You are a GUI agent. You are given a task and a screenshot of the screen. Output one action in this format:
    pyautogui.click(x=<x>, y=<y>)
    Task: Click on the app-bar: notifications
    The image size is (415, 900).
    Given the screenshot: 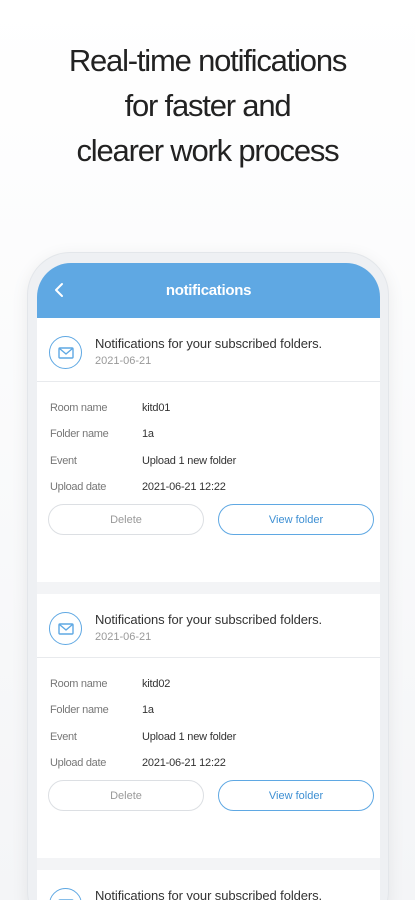 What is the action you would take?
    pyautogui.click(x=208, y=290)
    